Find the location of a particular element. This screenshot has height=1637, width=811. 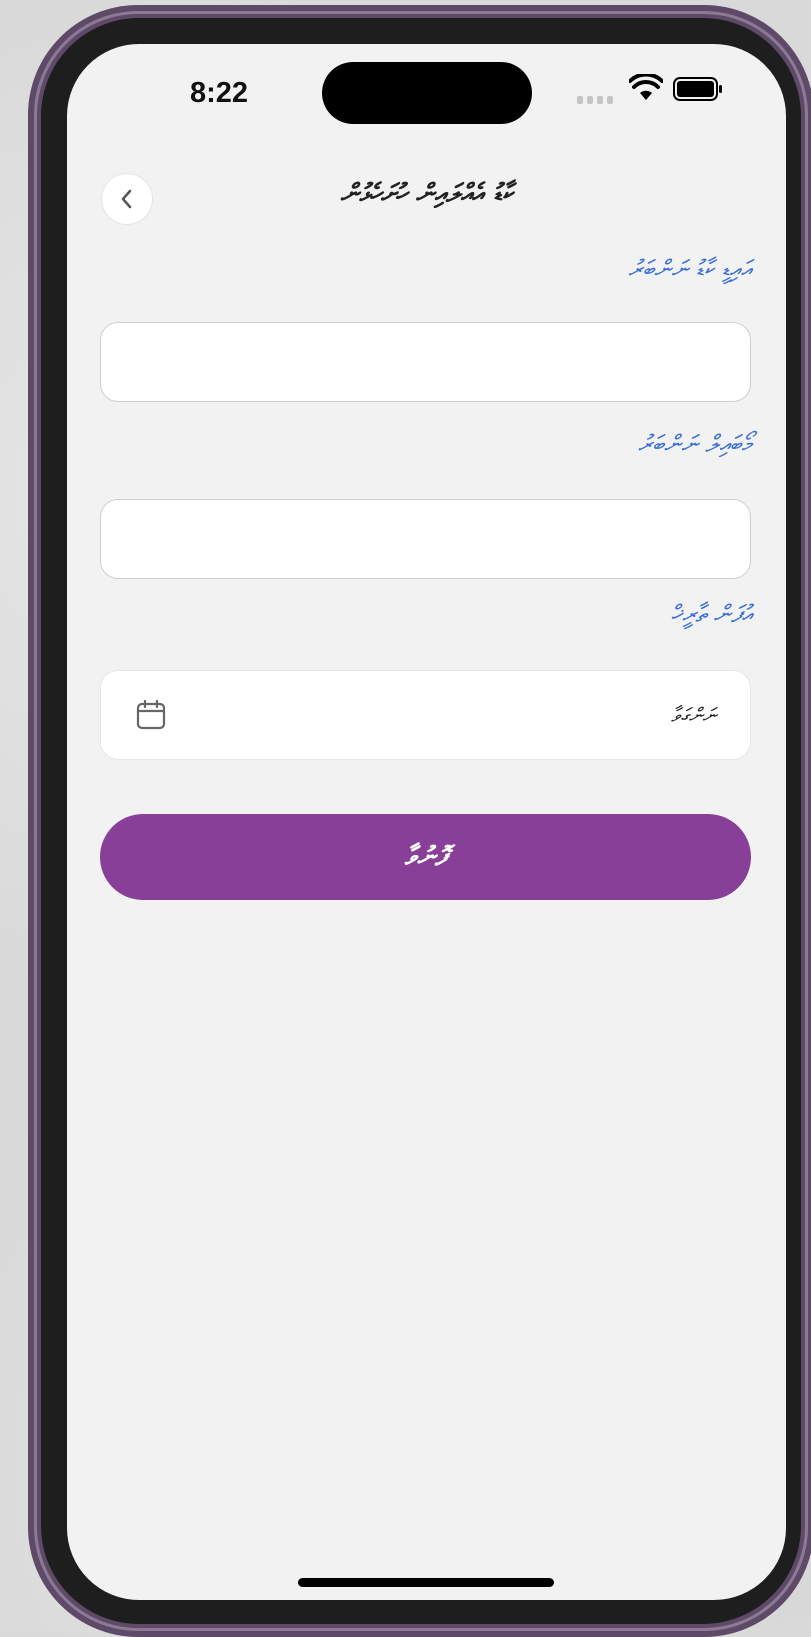

submit-button: ފޮނުވާ is located at coordinates (425, 857).